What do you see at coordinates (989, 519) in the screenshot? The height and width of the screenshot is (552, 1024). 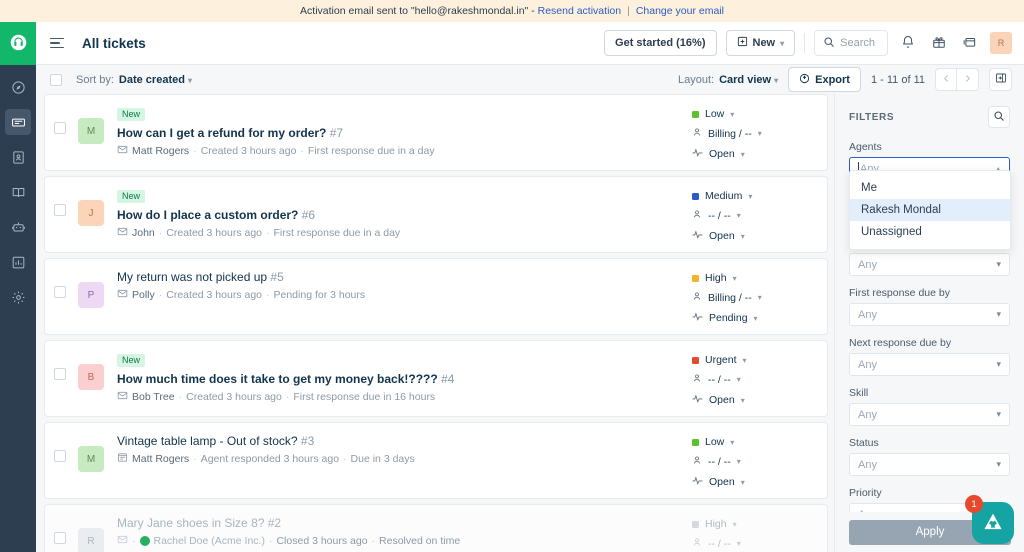 I see `freddy-assist-button: 1` at bounding box center [989, 519].